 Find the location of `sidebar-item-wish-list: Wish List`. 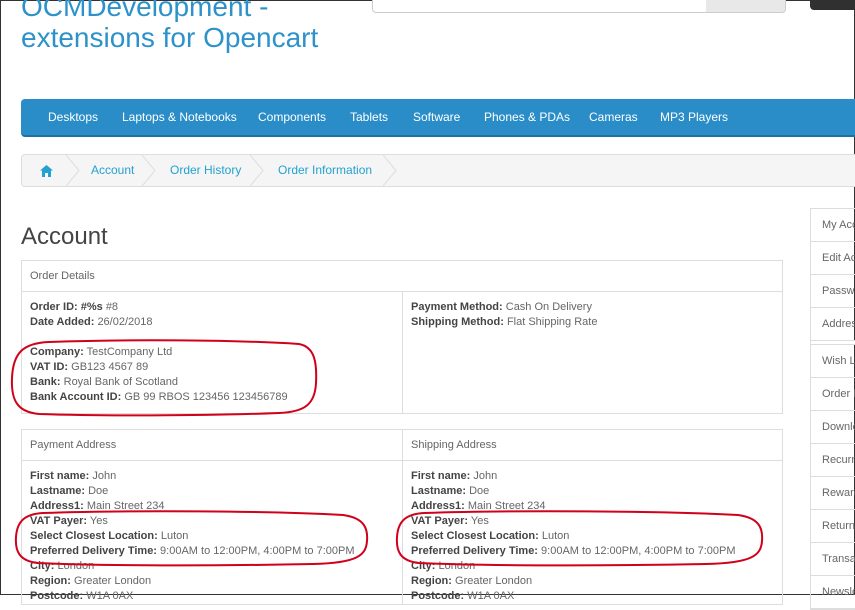

sidebar-item-wish-list: Wish List is located at coordinates (833, 361).